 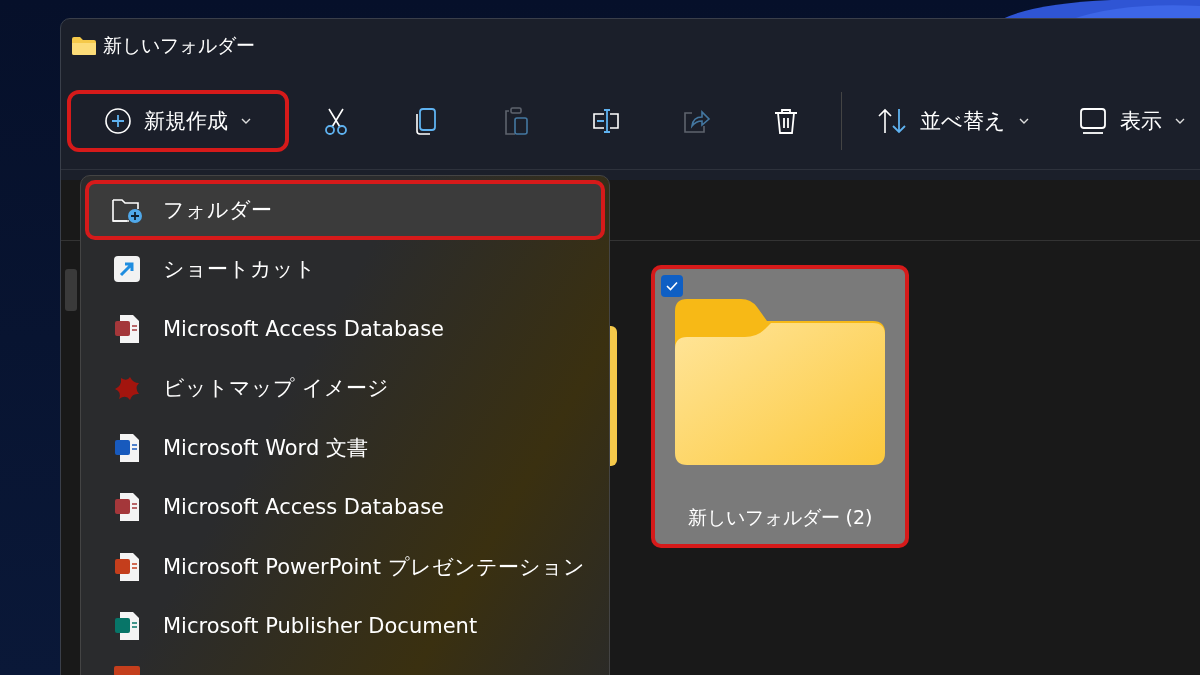 What do you see at coordinates (178, 121) in the screenshot?
I see `new-button: 新規作成` at bounding box center [178, 121].